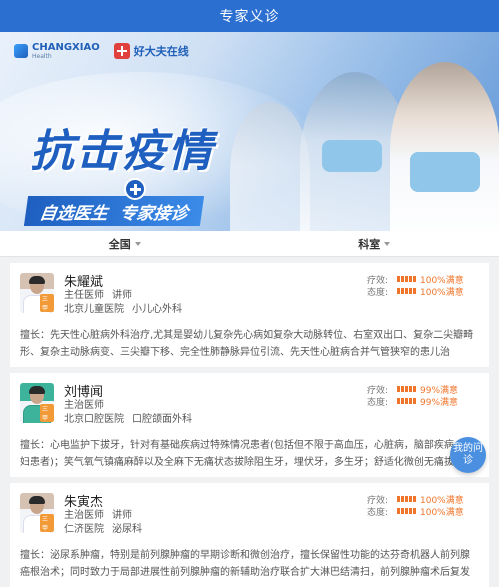  I want to click on filter-bar: 全国 科室, so click(249, 244).